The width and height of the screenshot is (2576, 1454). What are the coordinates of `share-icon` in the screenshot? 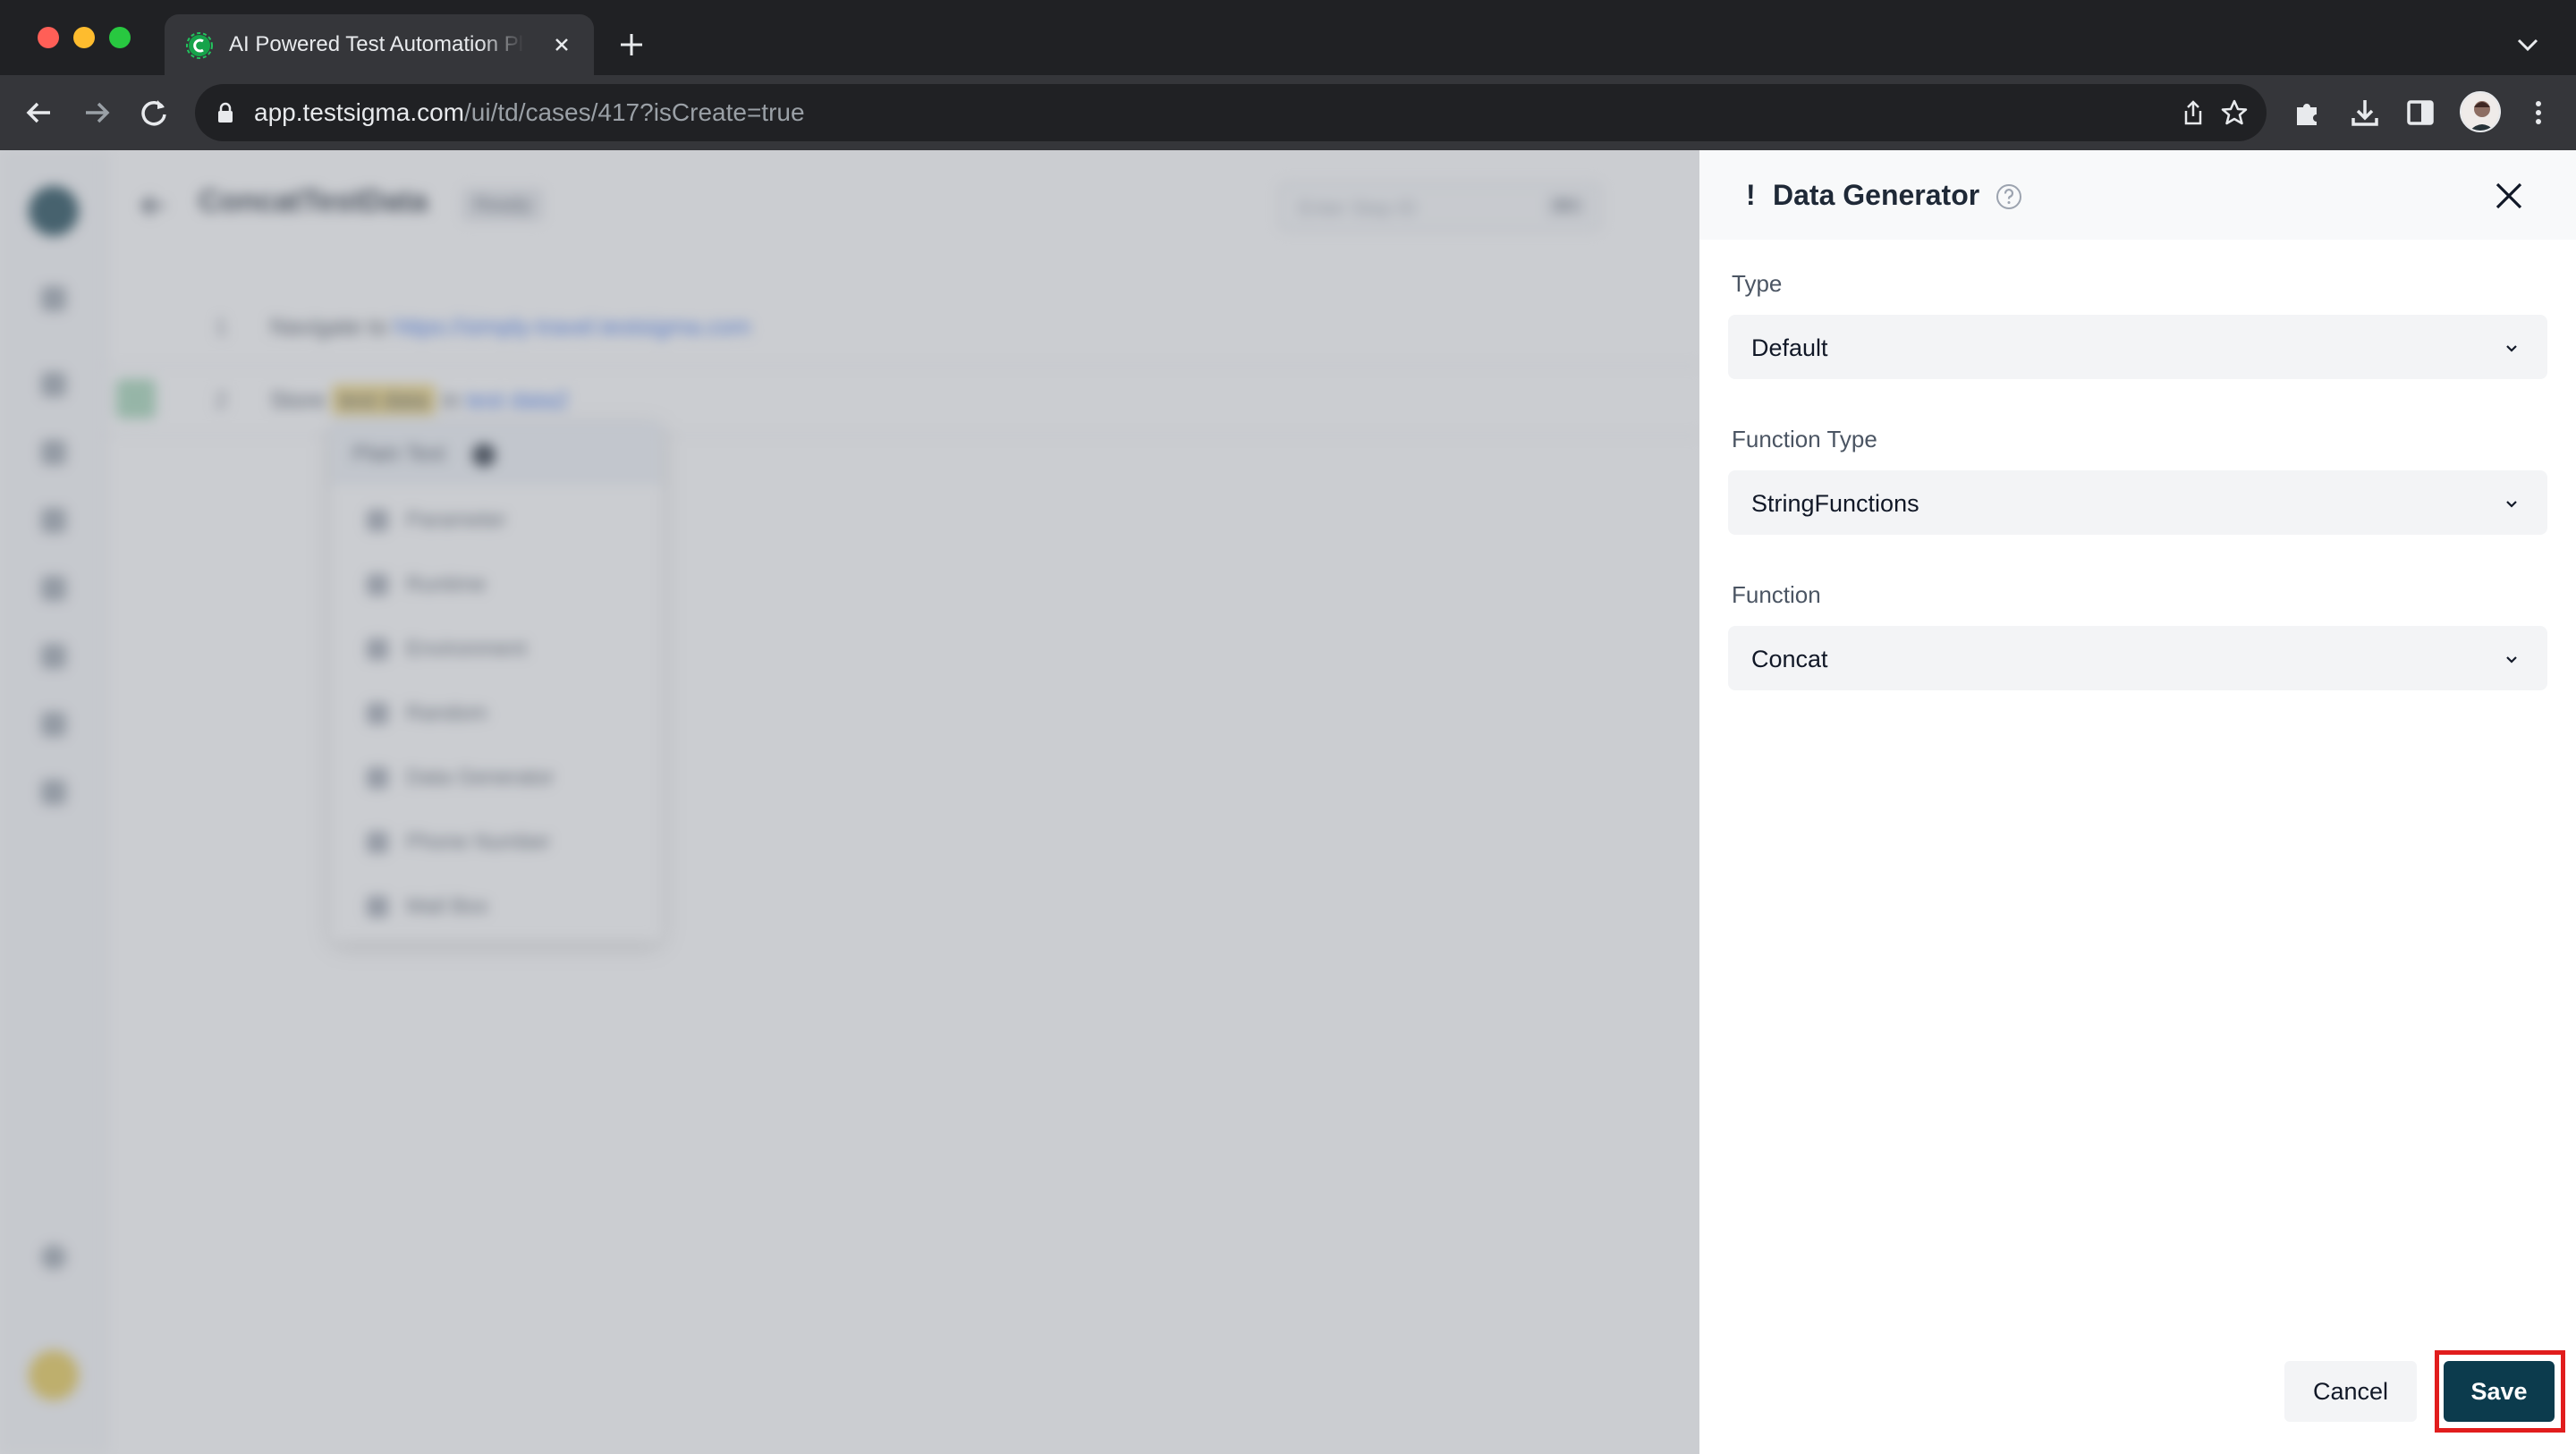 It's located at (2193, 112).